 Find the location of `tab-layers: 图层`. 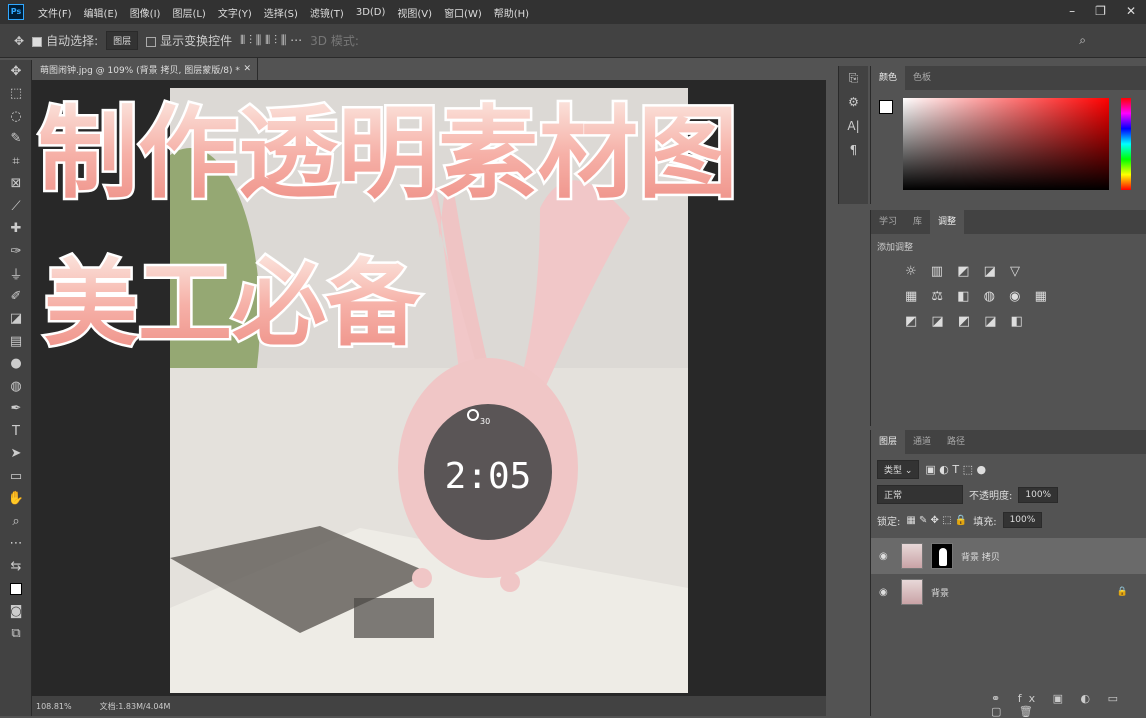

tab-layers: 图层 is located at coordinates (888, 442).